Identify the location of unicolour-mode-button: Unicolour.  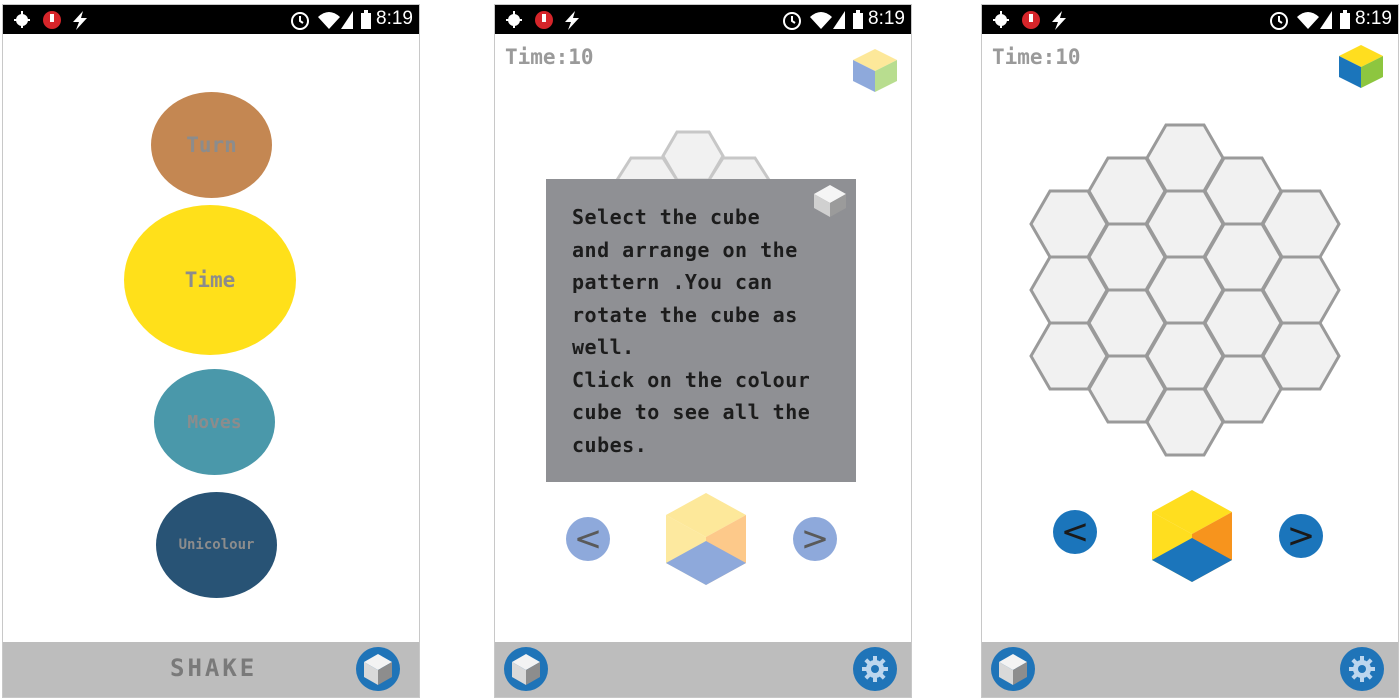
(216, 545).